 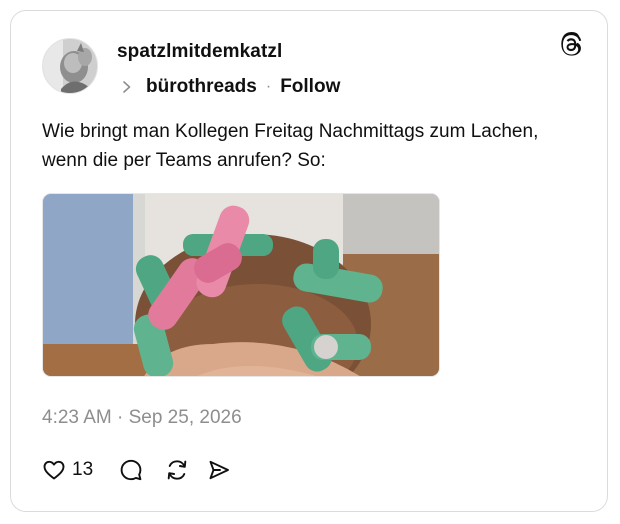 What do you see at coordinates (201, 87) in the screenshot?
I see `community-name: bürothreads` at bounding box center [201, 87].